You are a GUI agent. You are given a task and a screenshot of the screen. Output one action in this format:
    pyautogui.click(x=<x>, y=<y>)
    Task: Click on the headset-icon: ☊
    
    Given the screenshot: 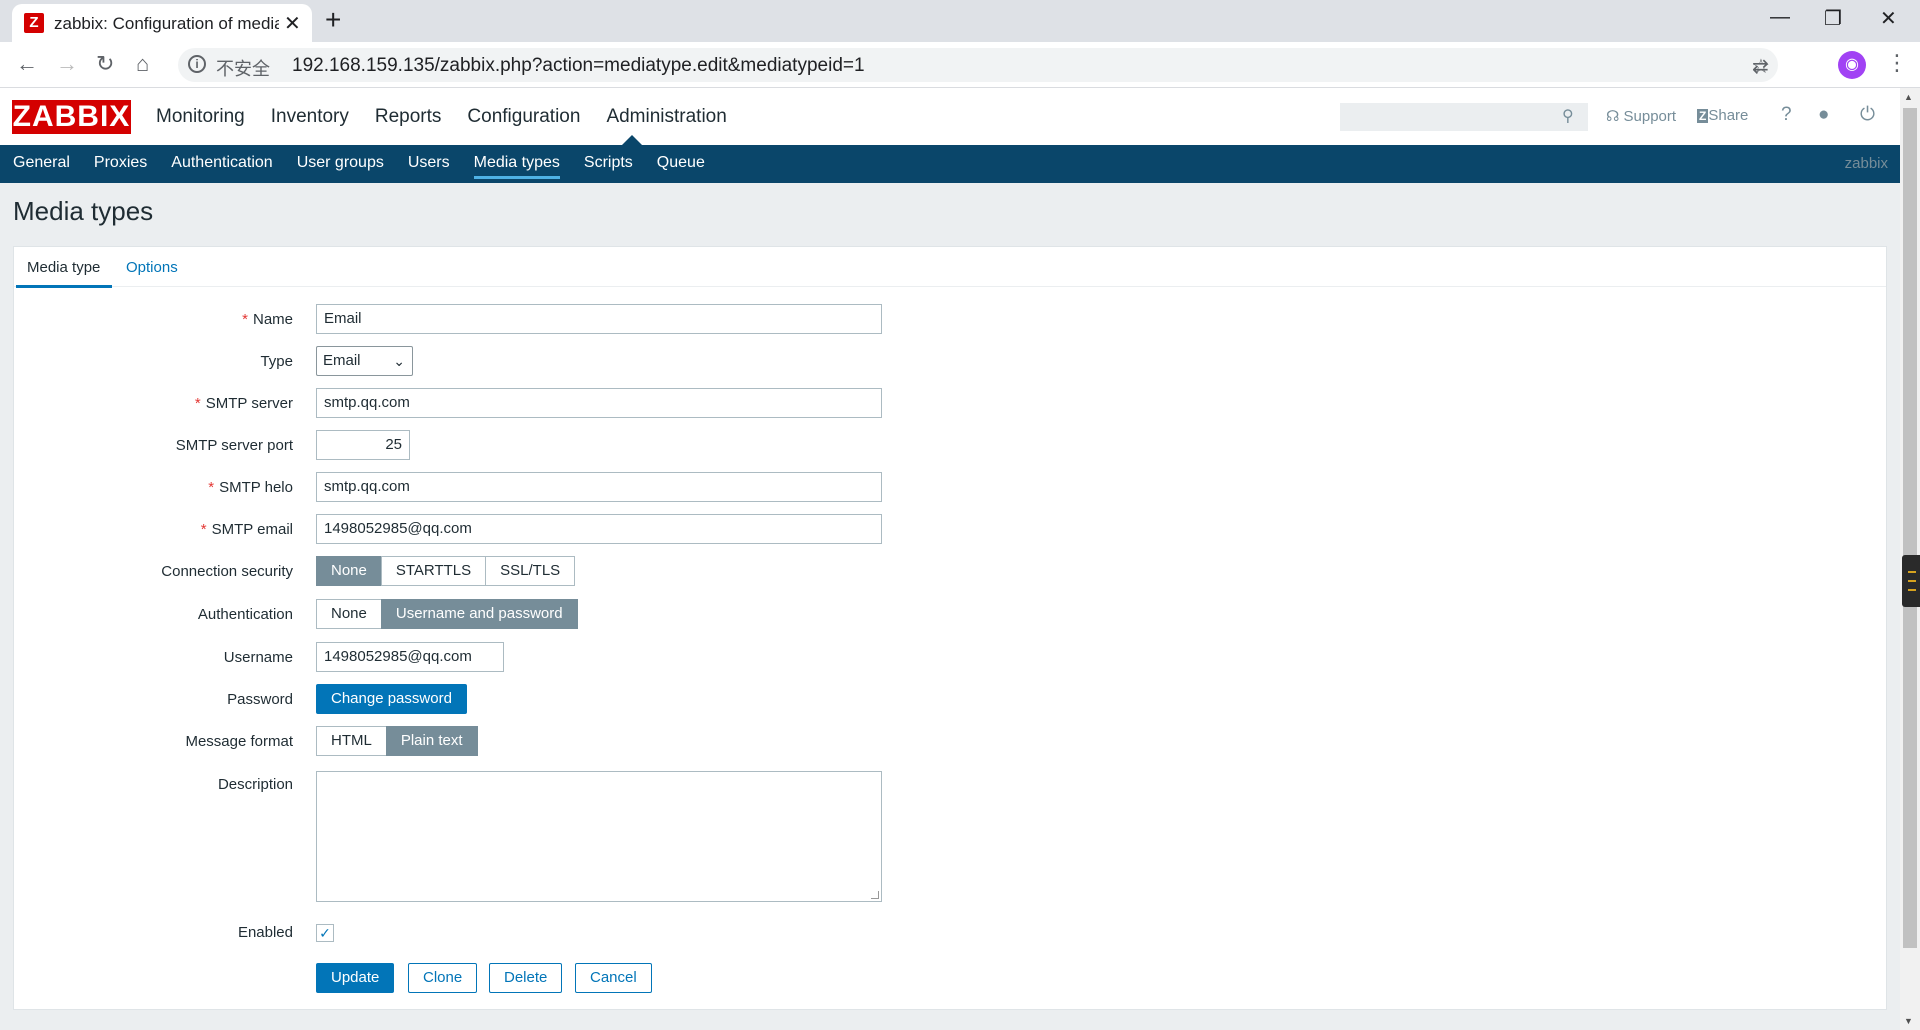 What is the action you would take?
    pyautogui.click(x=1615, y=116)
    